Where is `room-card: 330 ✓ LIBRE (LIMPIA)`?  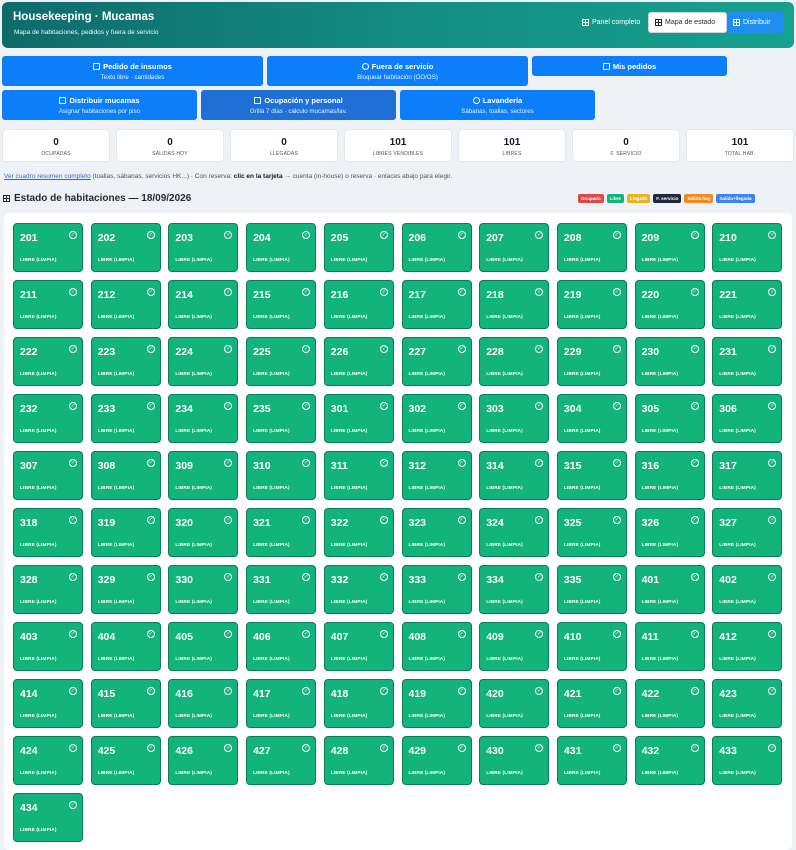 room-card: 330 ✓ LIBRE (LIMPIA) is located at coordinates (203, 589).